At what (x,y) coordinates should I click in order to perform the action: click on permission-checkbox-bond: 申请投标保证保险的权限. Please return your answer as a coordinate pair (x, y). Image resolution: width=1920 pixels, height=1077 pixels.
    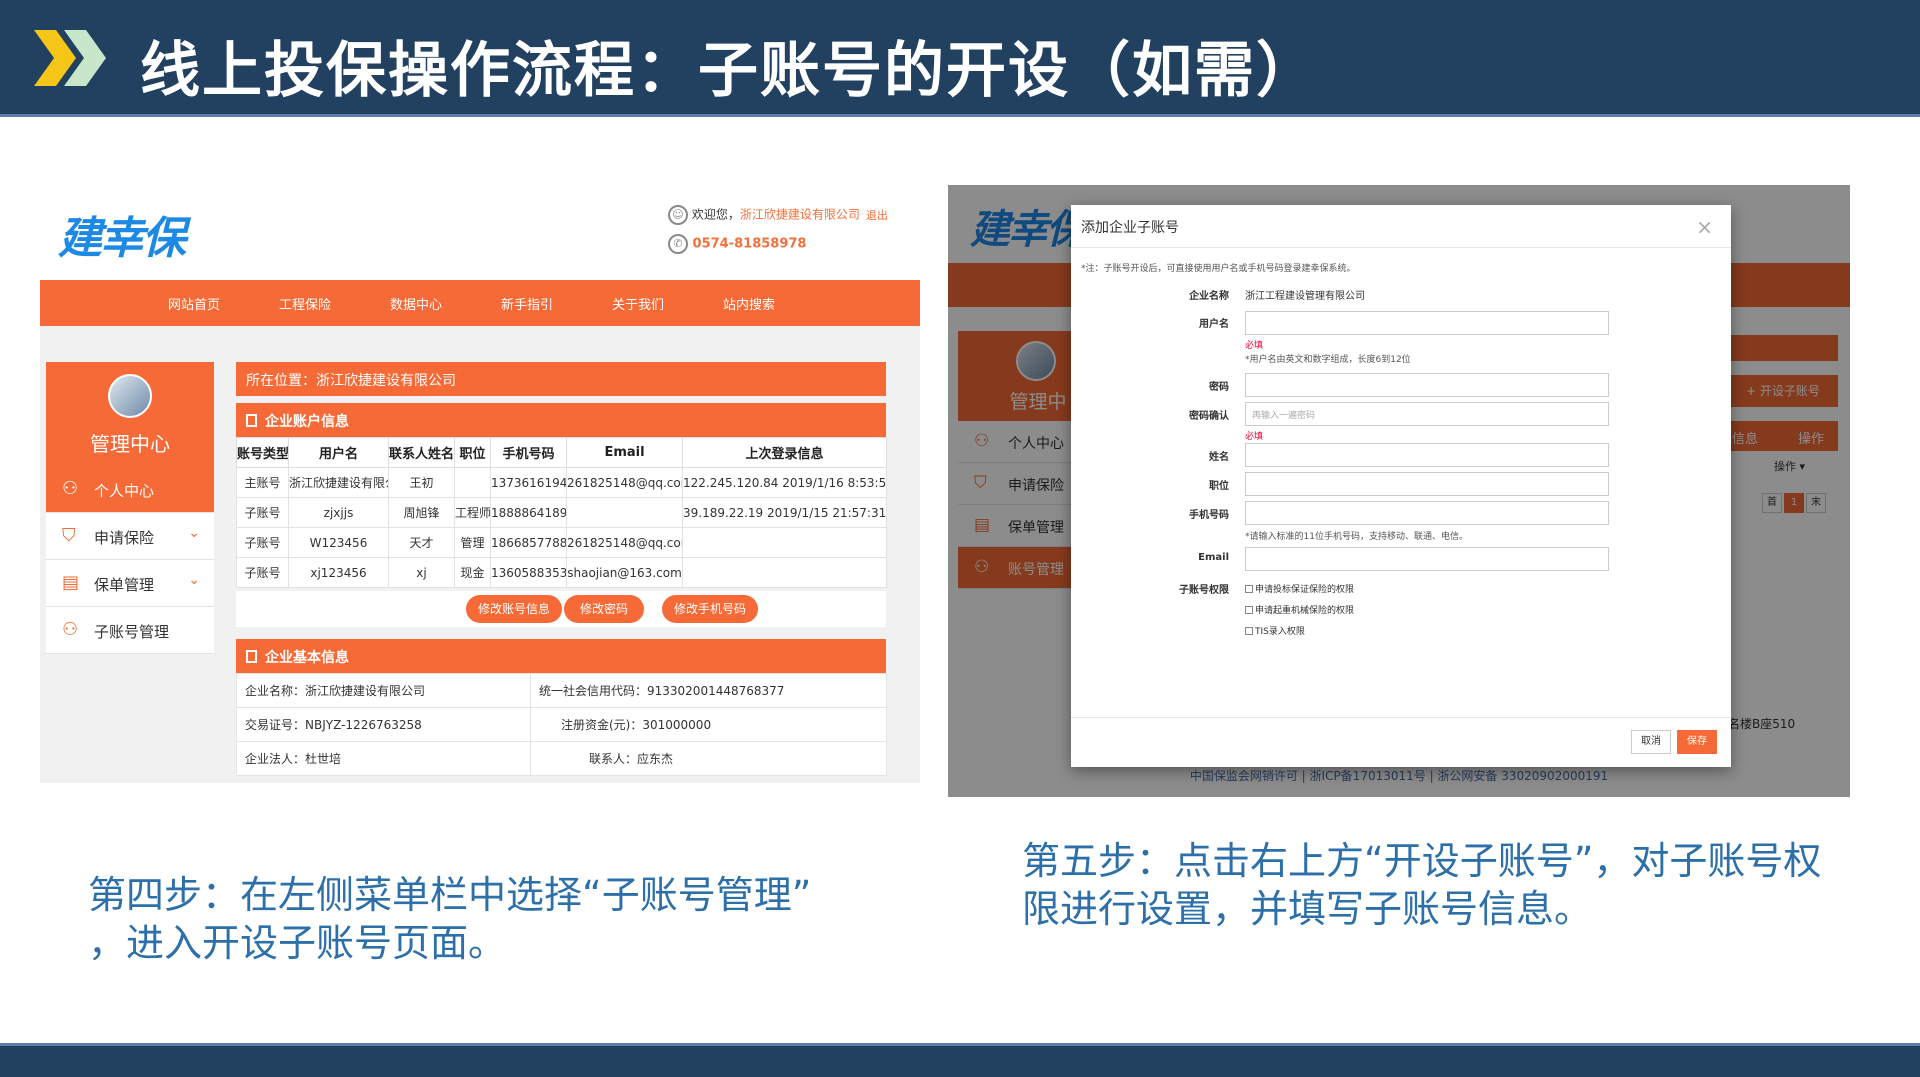
    Looking at the image, I should click on (1299, 588).